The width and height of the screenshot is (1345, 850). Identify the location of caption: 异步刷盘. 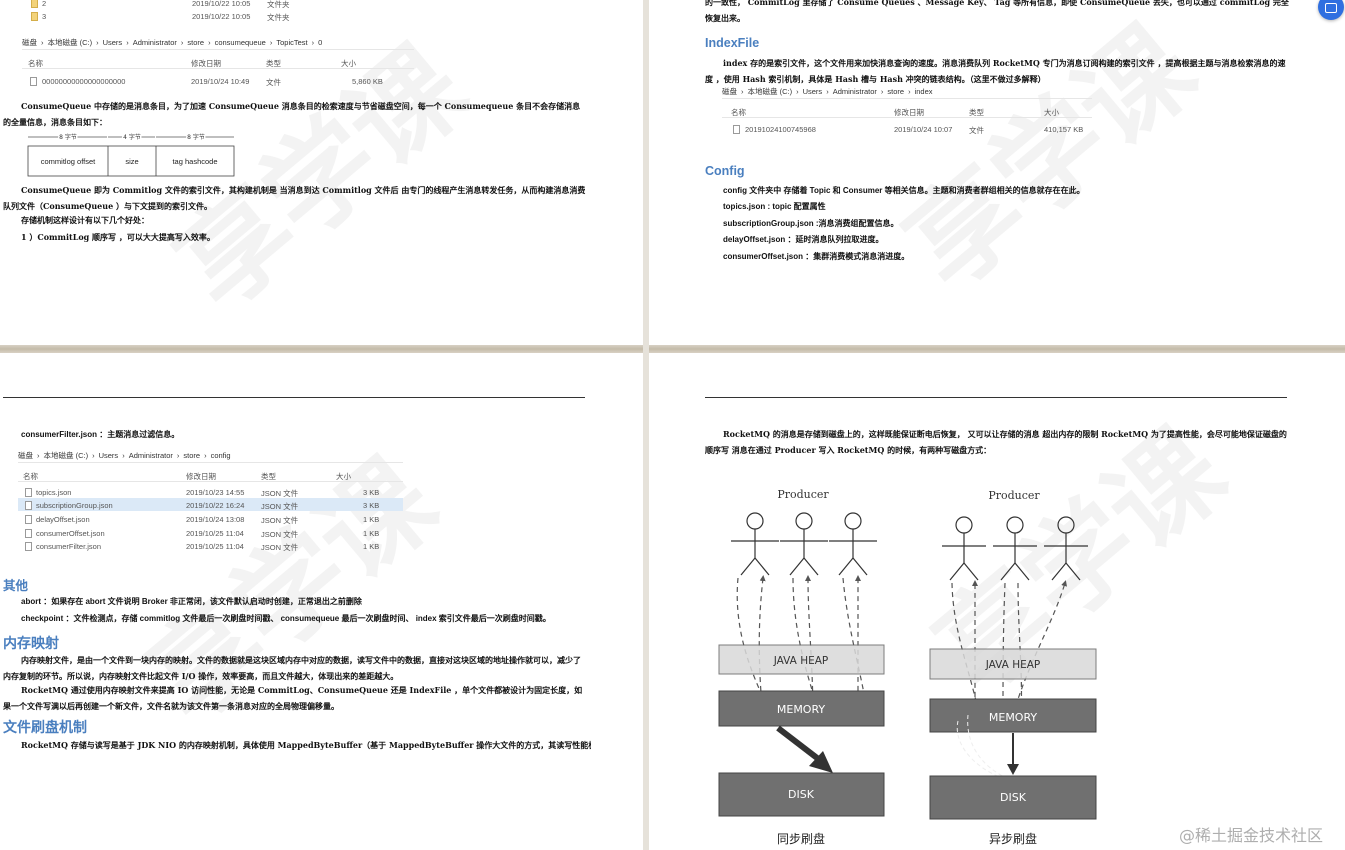
(1013, 838).